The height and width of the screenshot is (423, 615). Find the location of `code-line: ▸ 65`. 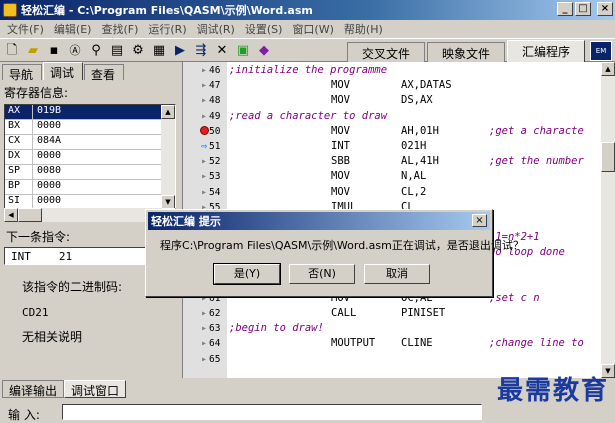

code-line: ▸ 65 is located at coordinates (392, 360).